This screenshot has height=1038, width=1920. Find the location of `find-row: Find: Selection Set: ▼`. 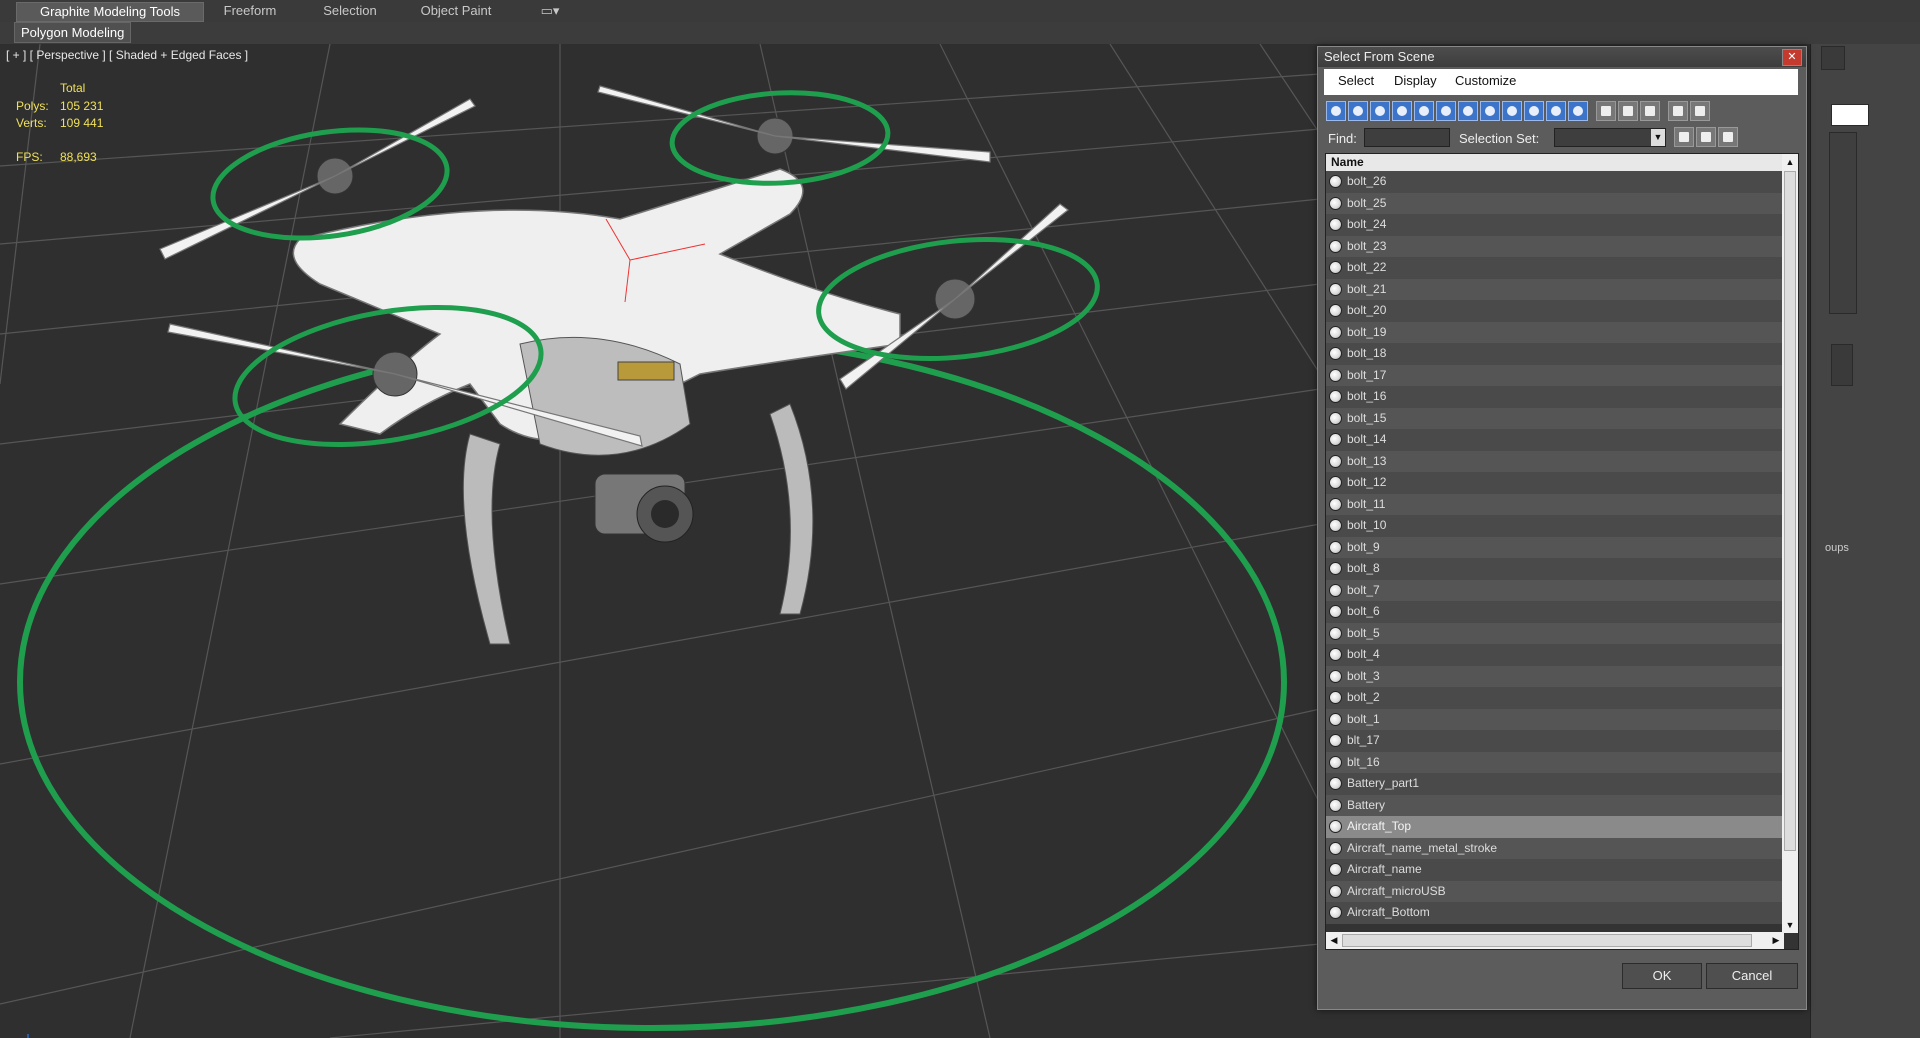

find-row: Find: Selection Set: ▼ is located at coordinates (1561, 138).